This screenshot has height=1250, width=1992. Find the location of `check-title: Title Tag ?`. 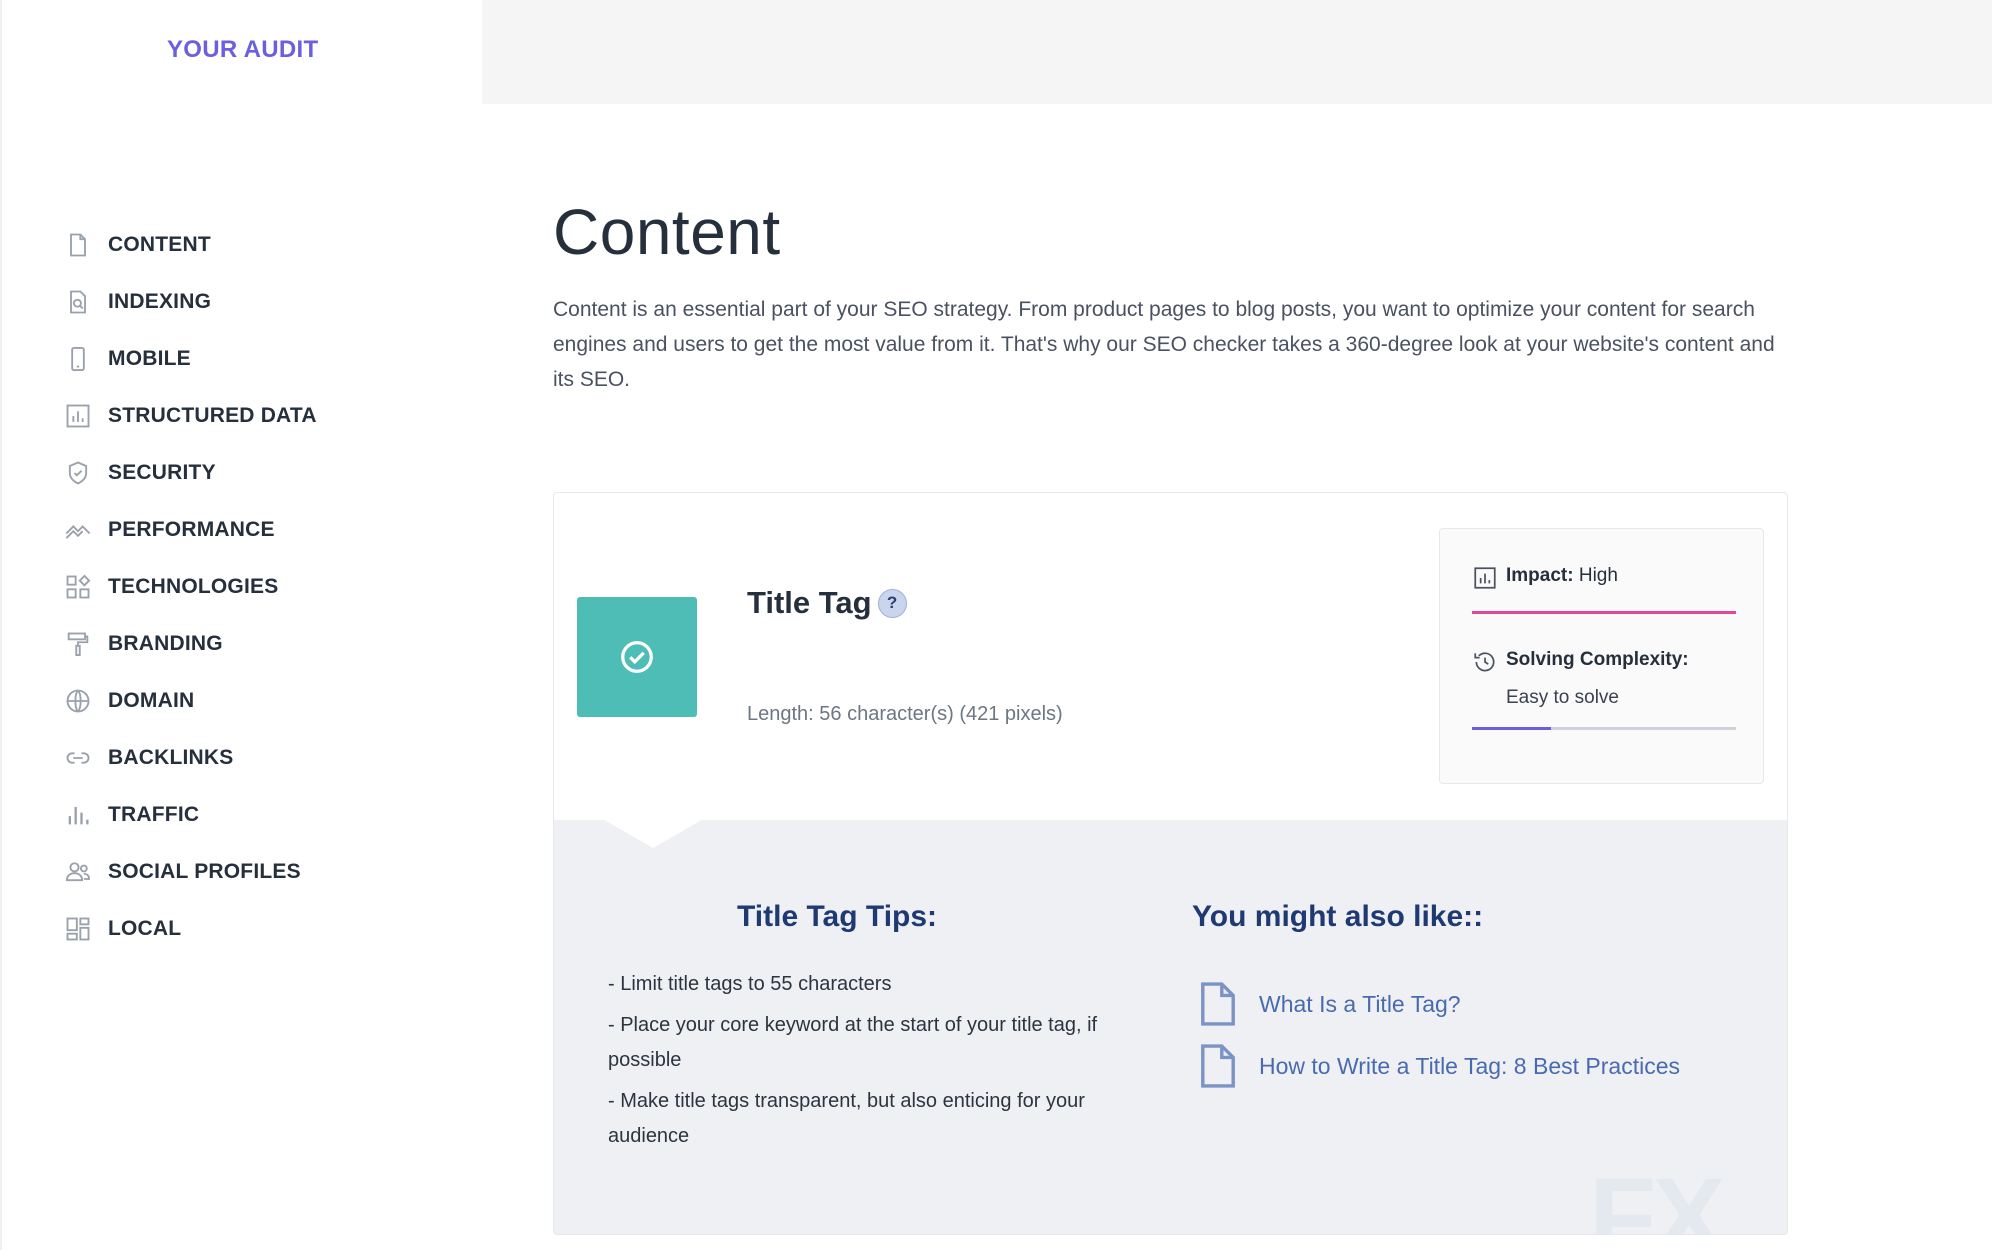

check-title: Title Tag ? is located at coordinates (827, 603).